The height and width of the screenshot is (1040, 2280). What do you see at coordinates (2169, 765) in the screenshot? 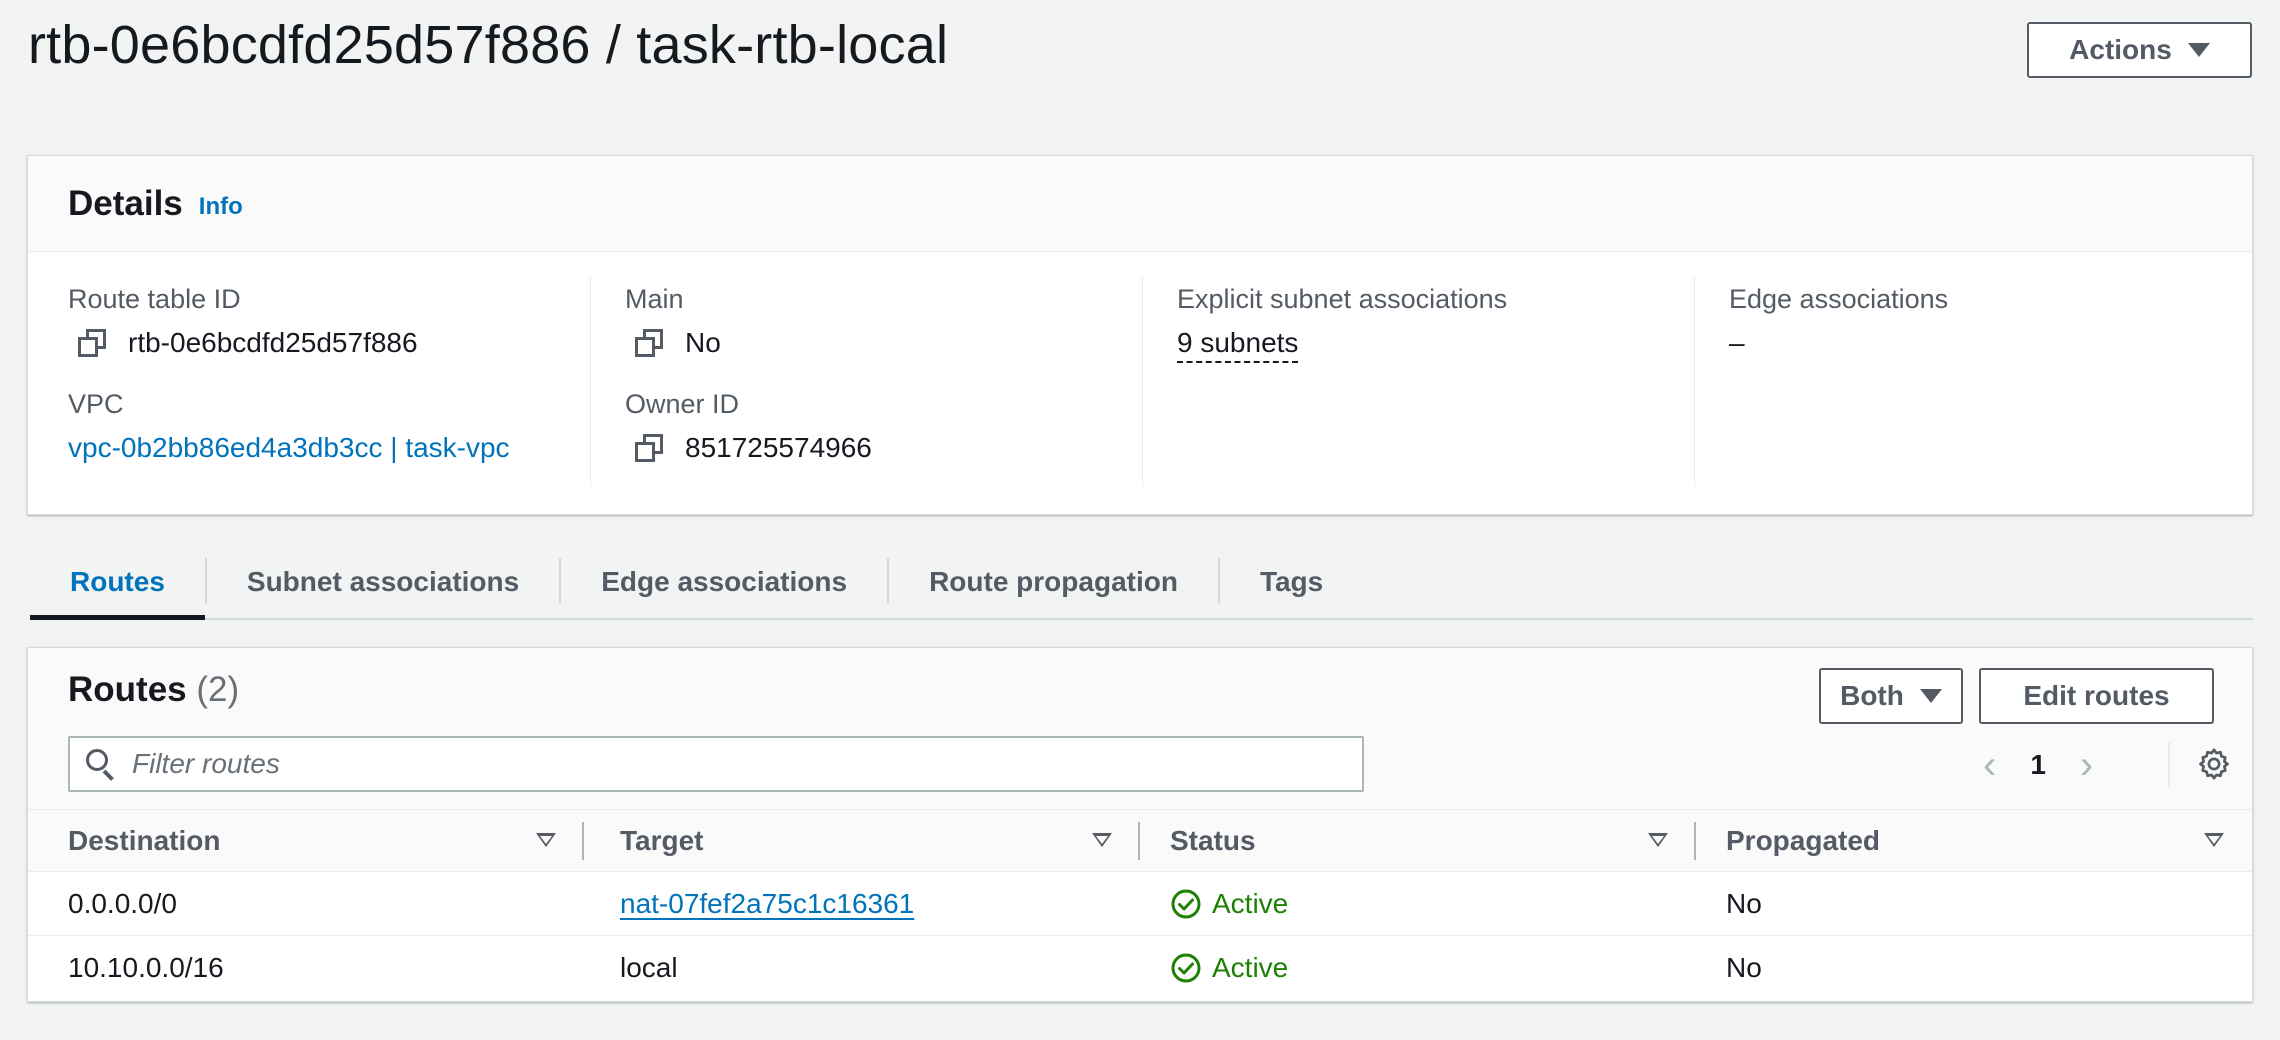
I see `pager-divider` at bounding box center [2169, 765].